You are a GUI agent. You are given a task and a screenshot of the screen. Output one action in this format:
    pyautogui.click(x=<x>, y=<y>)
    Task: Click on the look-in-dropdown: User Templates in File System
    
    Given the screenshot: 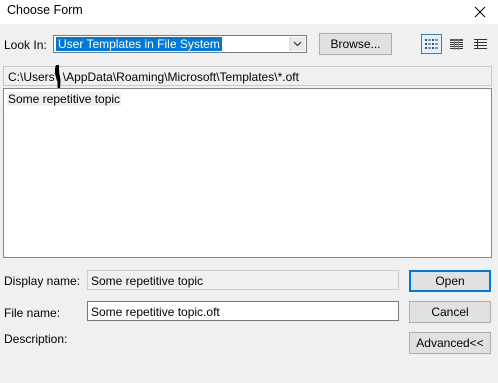 What is the action you would take?
    pyautogui.click(x=180, y=44)
    